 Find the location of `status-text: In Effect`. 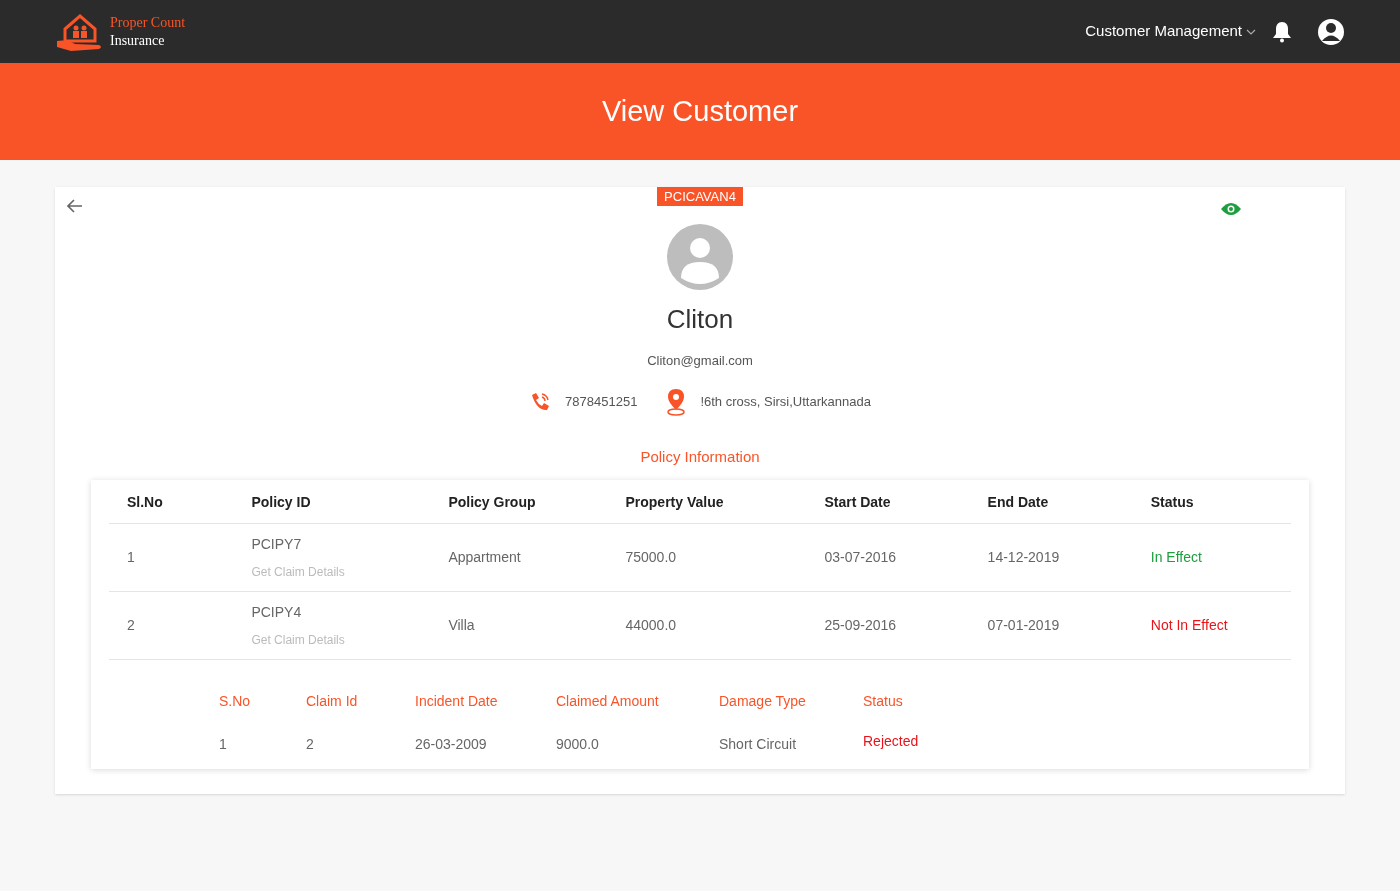

status-text: In Effect is located at coordinates (1176, 557).